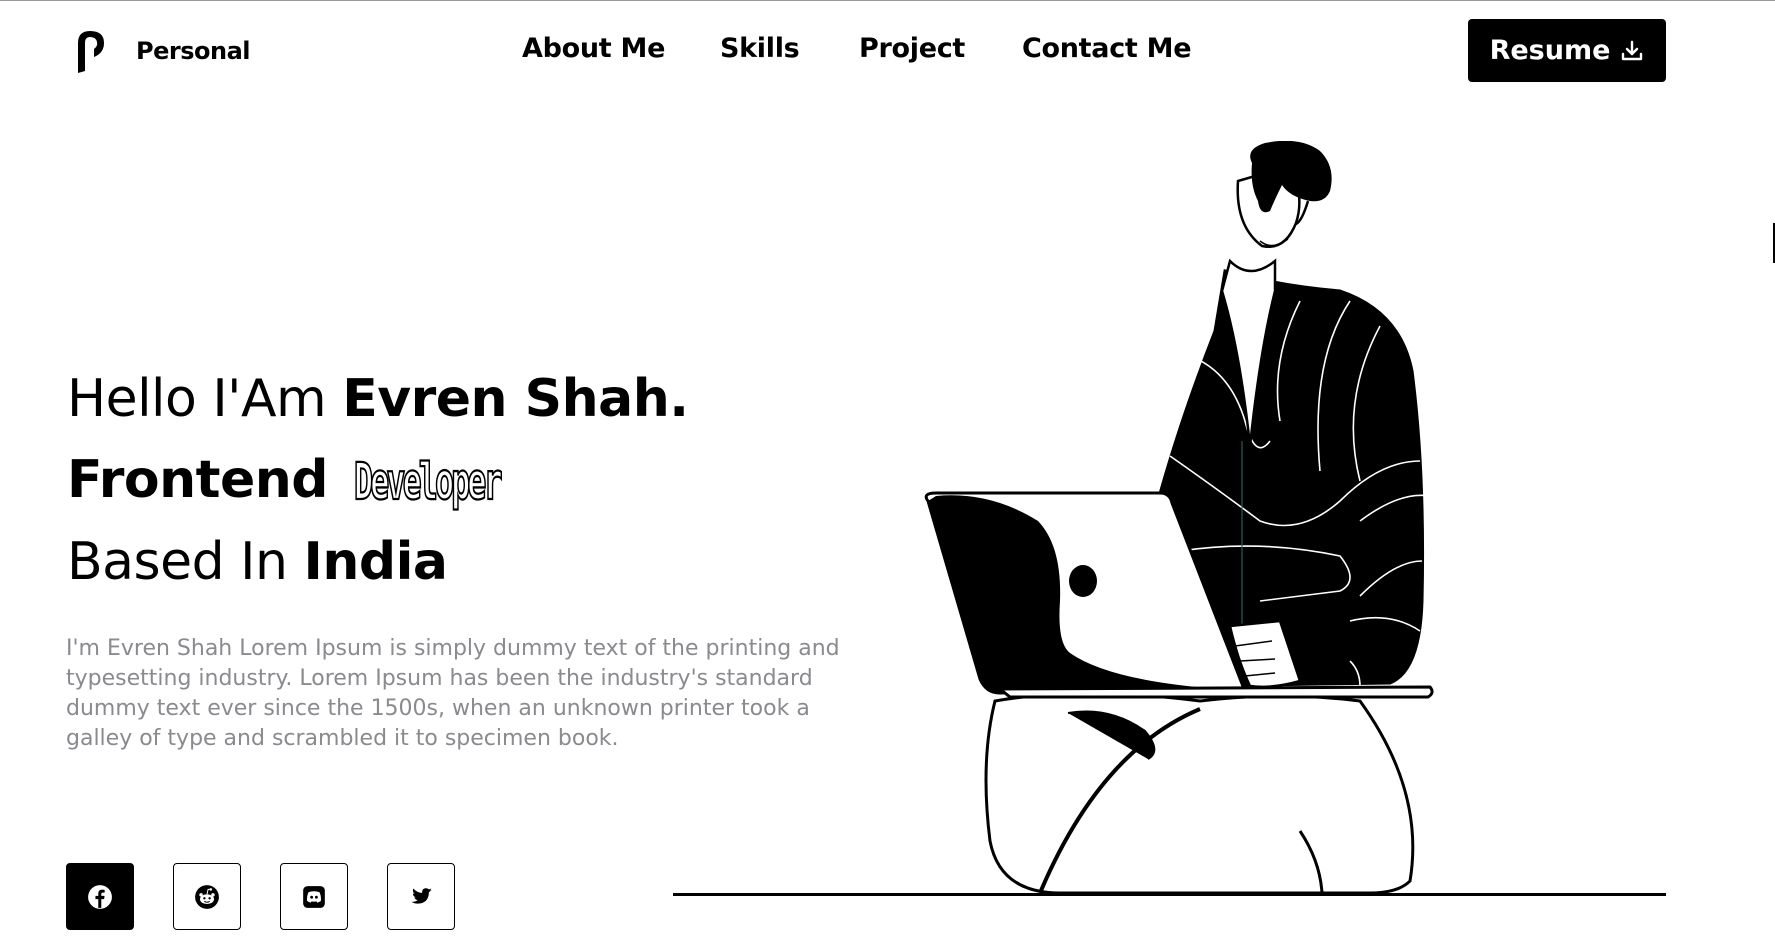 Image resolution: width=1775 pixels, height=940 pixels. I want to click on resume-label: Resume, so click(1550, 50).